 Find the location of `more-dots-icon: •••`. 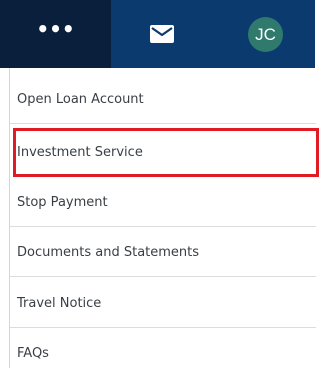

more-dots-icon: ••• is located at coordinates (55, 29).